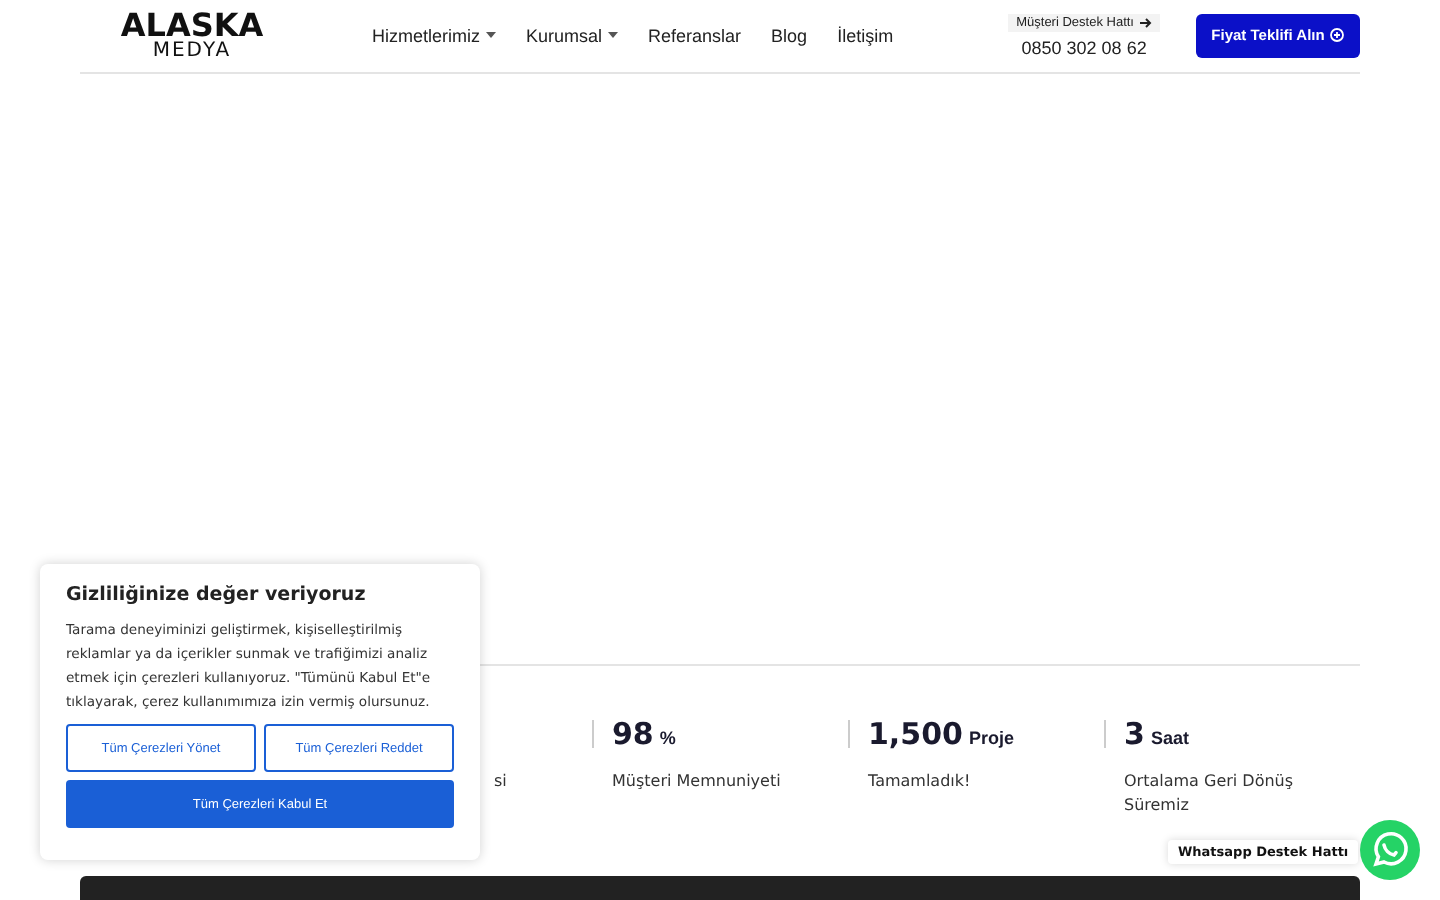 This screenshot has width=1440, height=900. What do you see at coordinates (434, 35) in the screenshot?
I see `nav-link: Hizmetlerimiz` at bounding box center [434, 35].